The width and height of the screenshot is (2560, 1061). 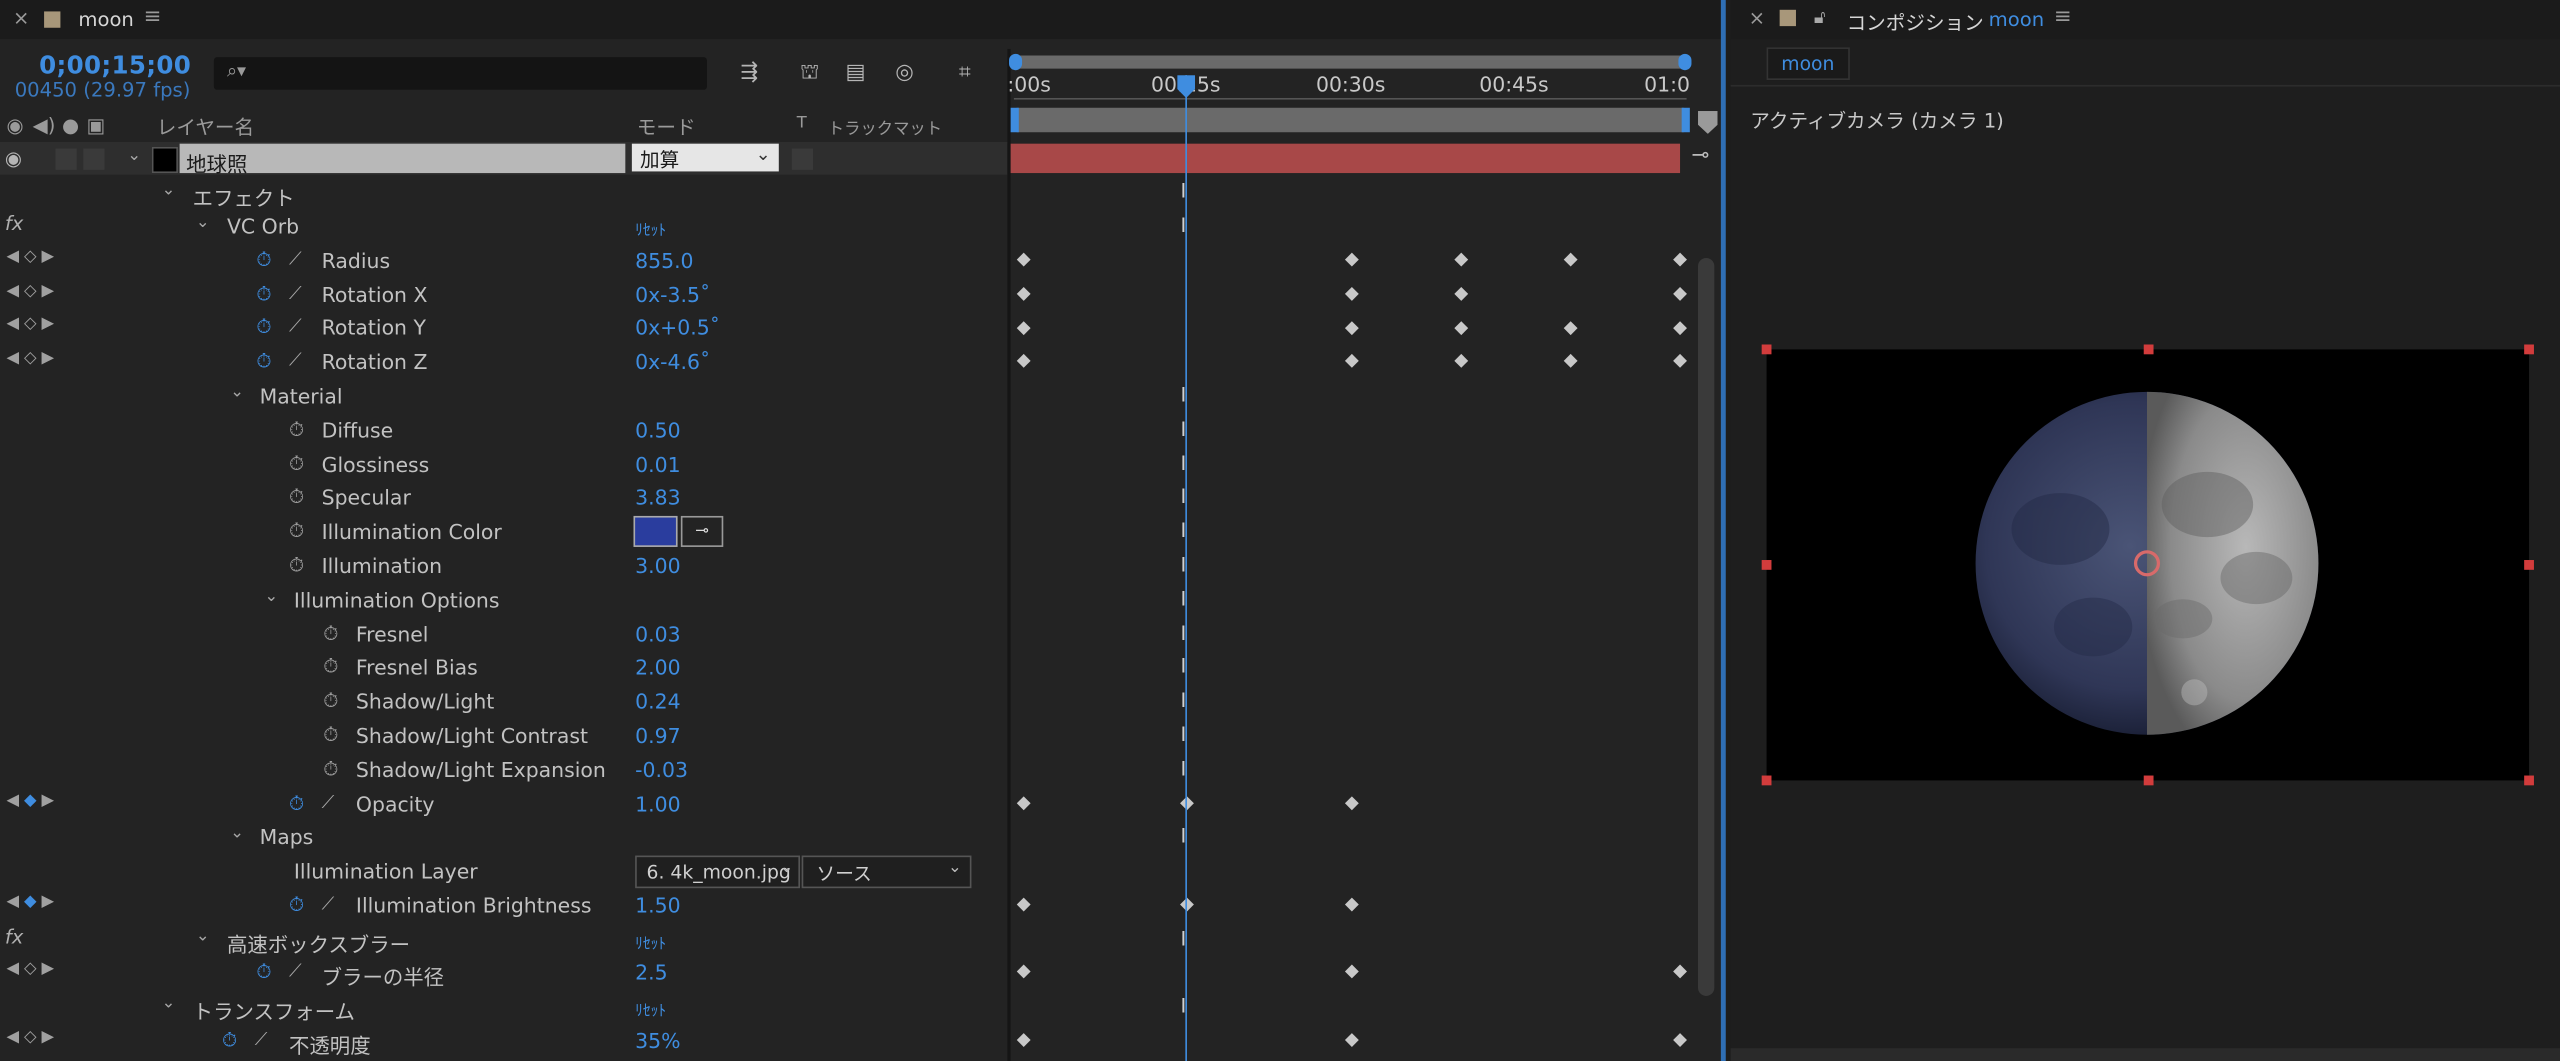 What do you see at coordinates (503, 225) in the screenshot?
I see `effect-vc-orb: fx ⌄ VC Orb ﾘｾｯﾄ` at bounding box center [503, 225].